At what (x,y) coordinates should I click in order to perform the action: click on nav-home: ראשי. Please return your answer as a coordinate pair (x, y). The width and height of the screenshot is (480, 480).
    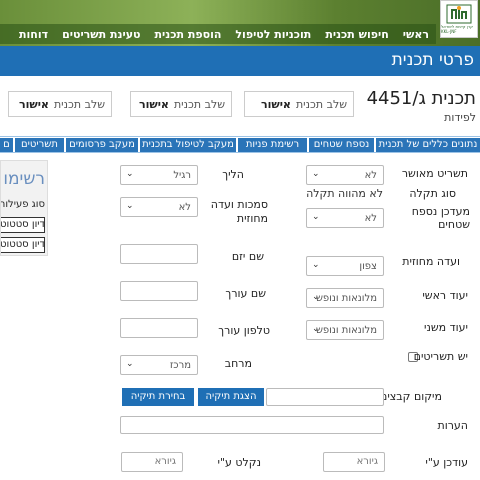
    Looking at the image, I should click on (416, 34).